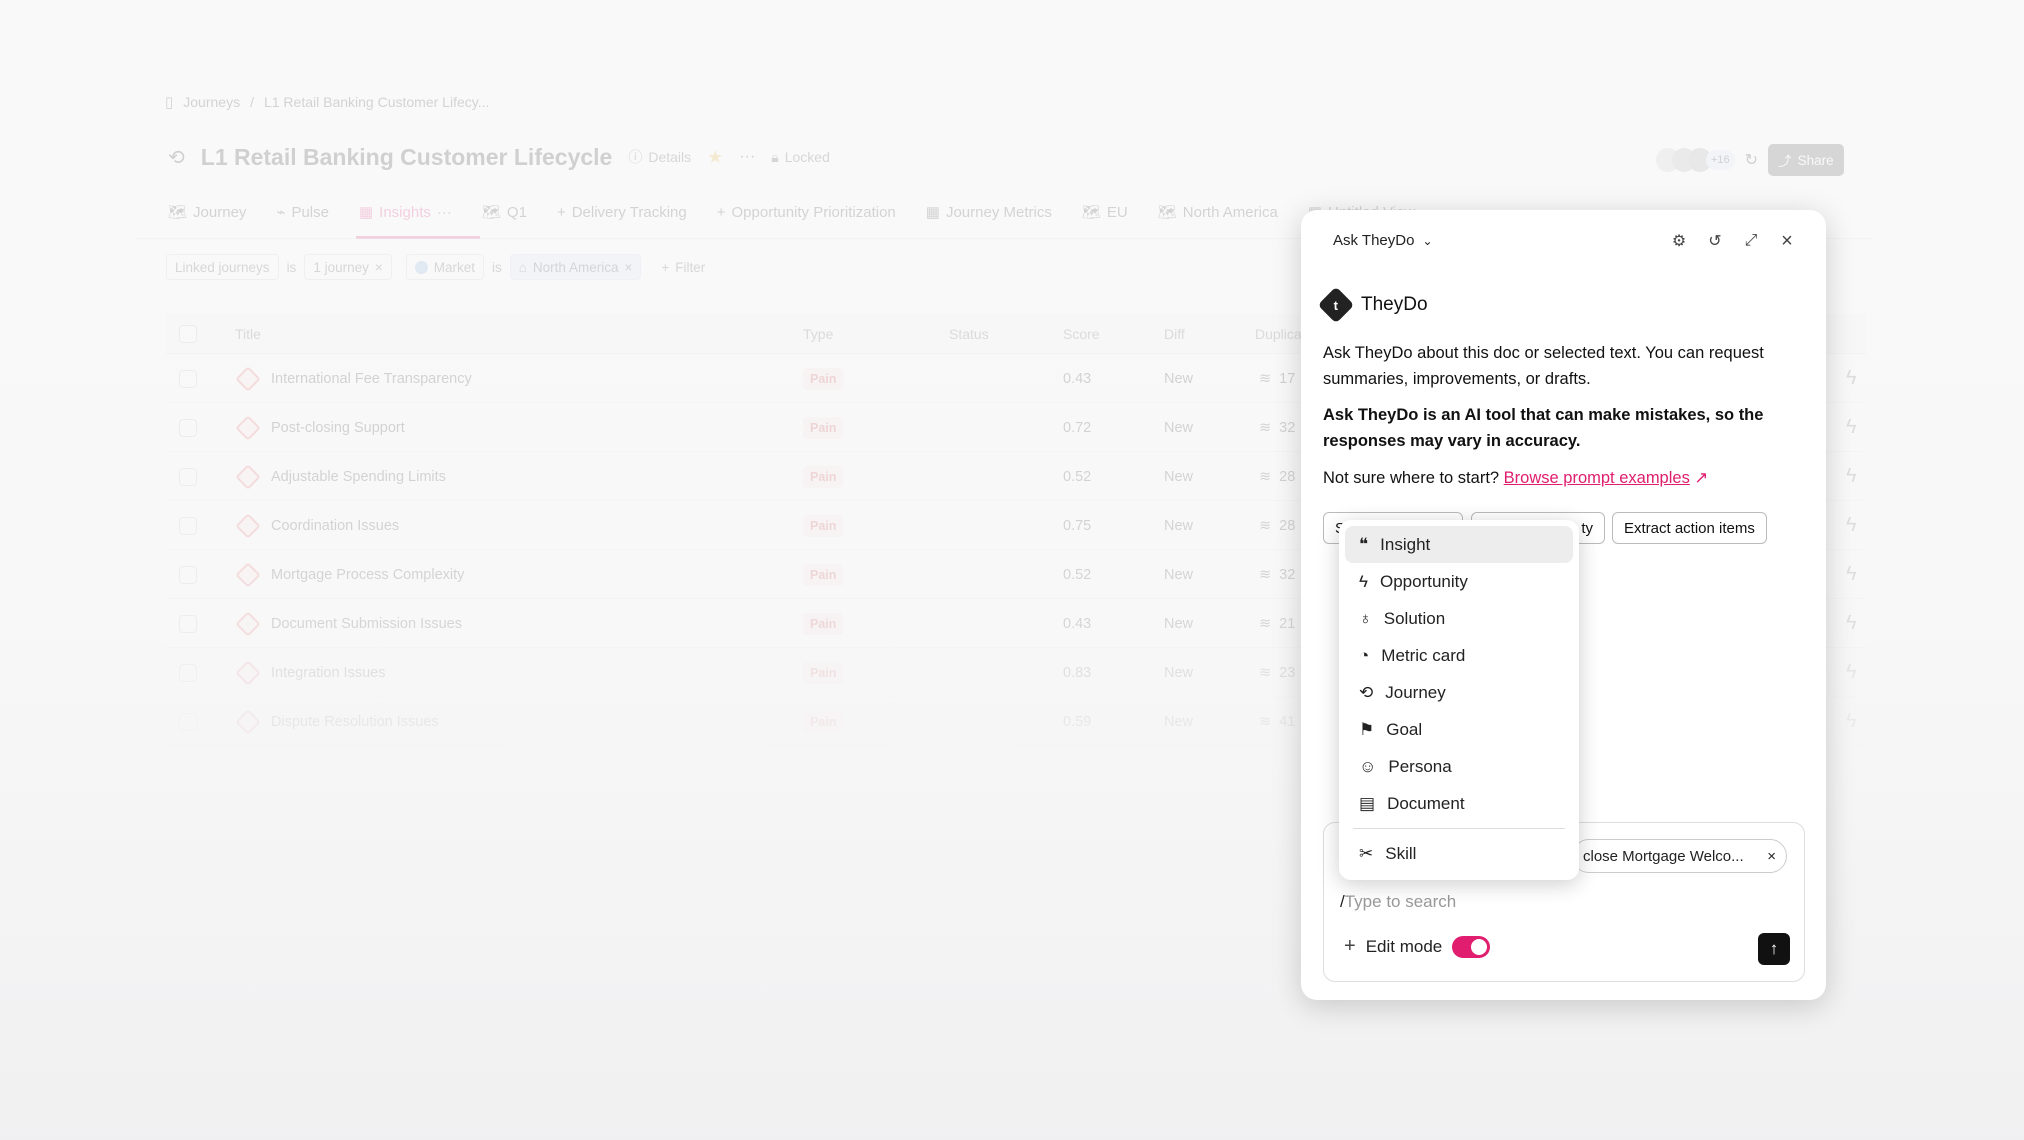 Image resolution: width=2024 pixels, height=1140 pixels. What do you see at coordinates (1404, 946) in the screenshot?
I see `edit-mode-label: Edit mode` at bounding box center [1404, 946].